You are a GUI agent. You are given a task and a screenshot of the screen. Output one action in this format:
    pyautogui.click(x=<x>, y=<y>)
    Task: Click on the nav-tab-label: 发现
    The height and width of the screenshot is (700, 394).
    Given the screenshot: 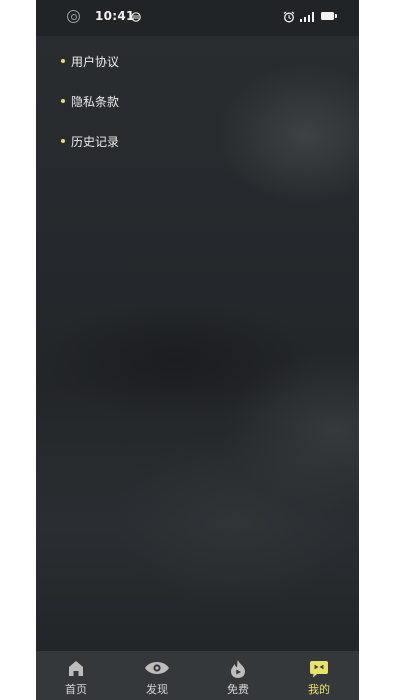 What is the action you would take?
    pyautogui.click(x=157, y=689)
    